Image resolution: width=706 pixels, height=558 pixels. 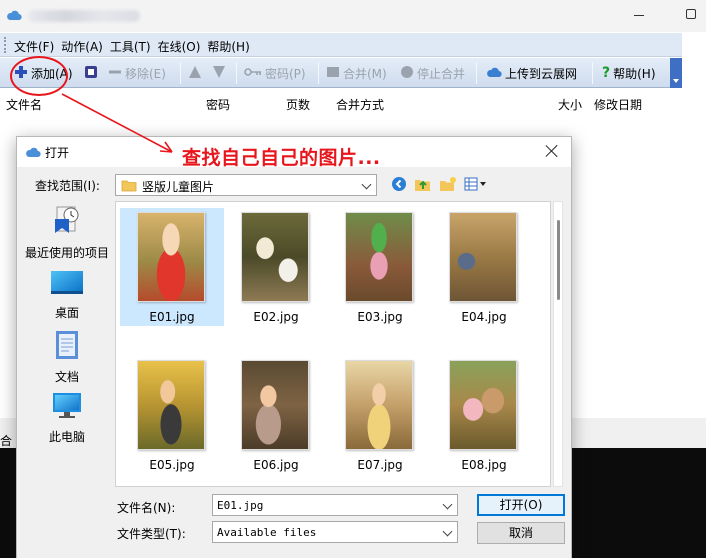 What do you see at coordinates (639, 15) in the screenshot?
I see `minimize-icon` at bounding box center [639, 15].